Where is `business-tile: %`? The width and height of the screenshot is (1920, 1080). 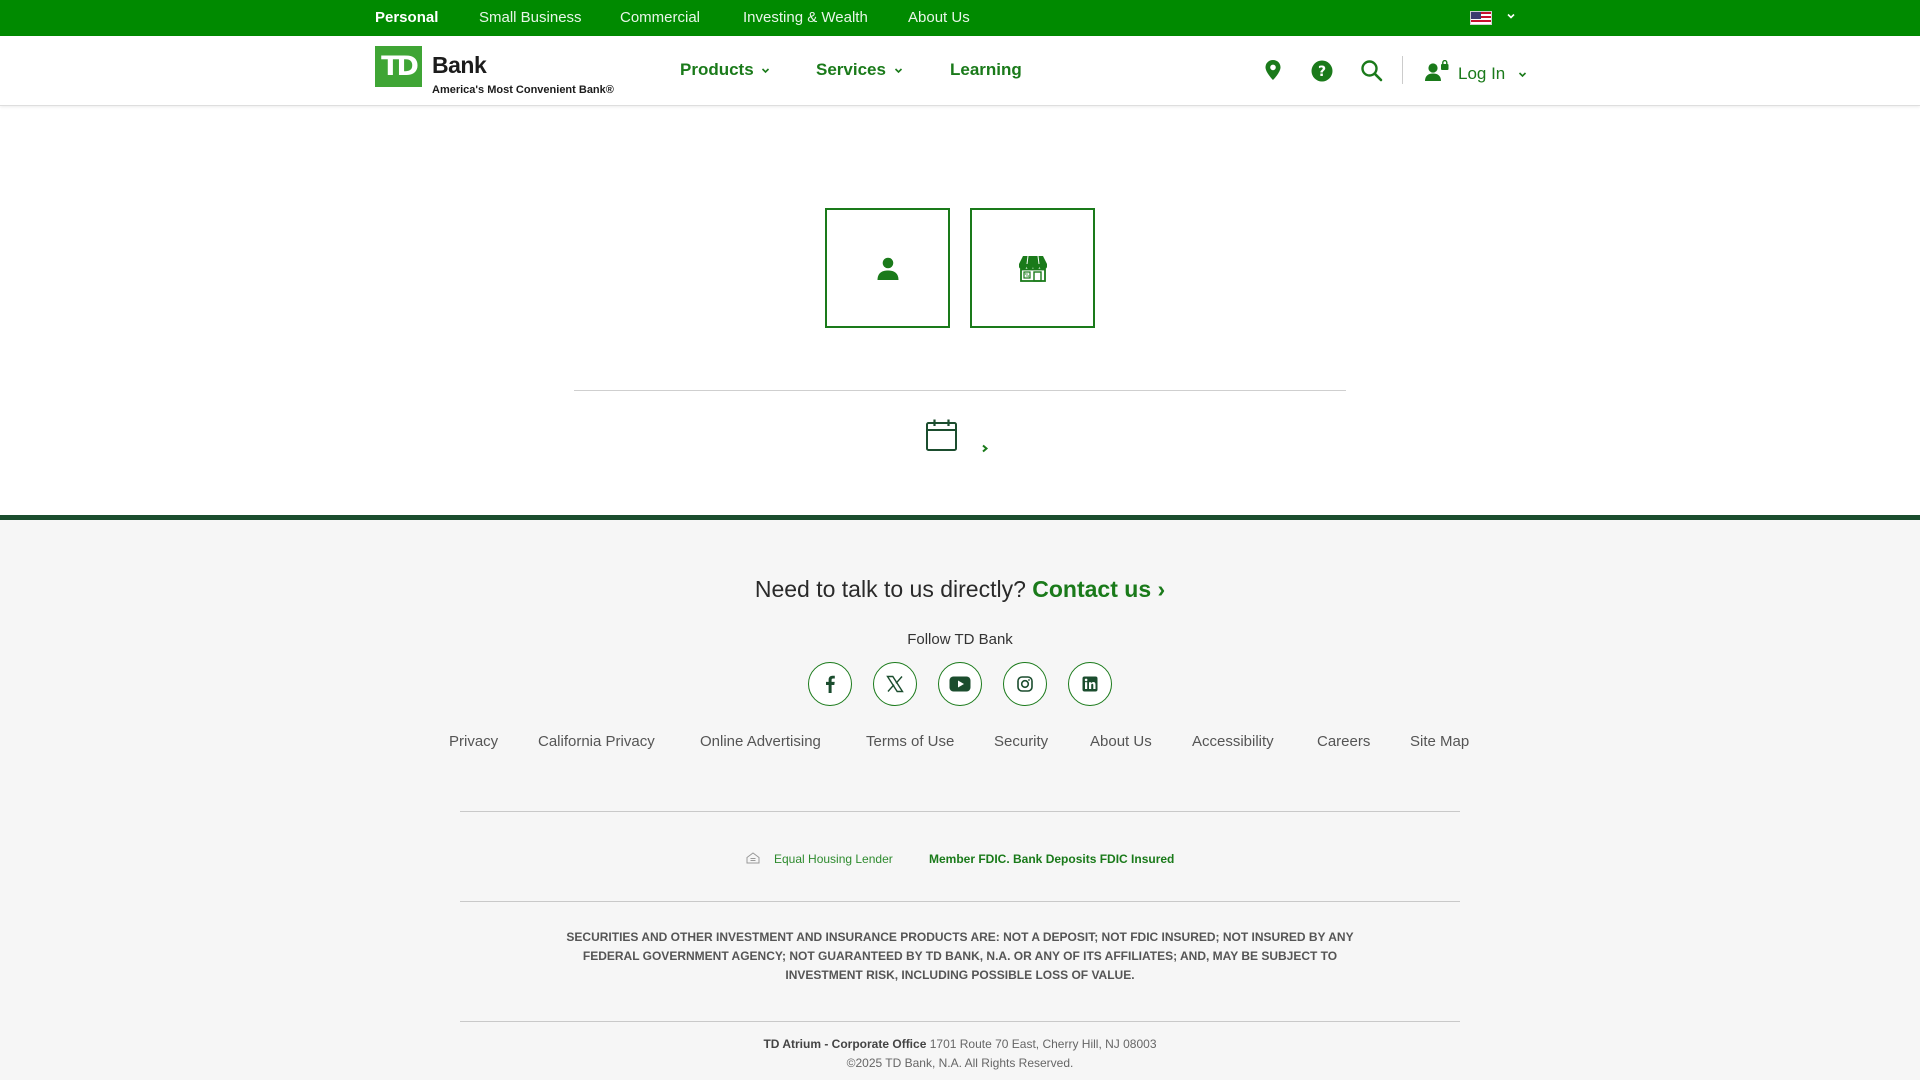 business-tile: % is located at coordinates (1032, 268).